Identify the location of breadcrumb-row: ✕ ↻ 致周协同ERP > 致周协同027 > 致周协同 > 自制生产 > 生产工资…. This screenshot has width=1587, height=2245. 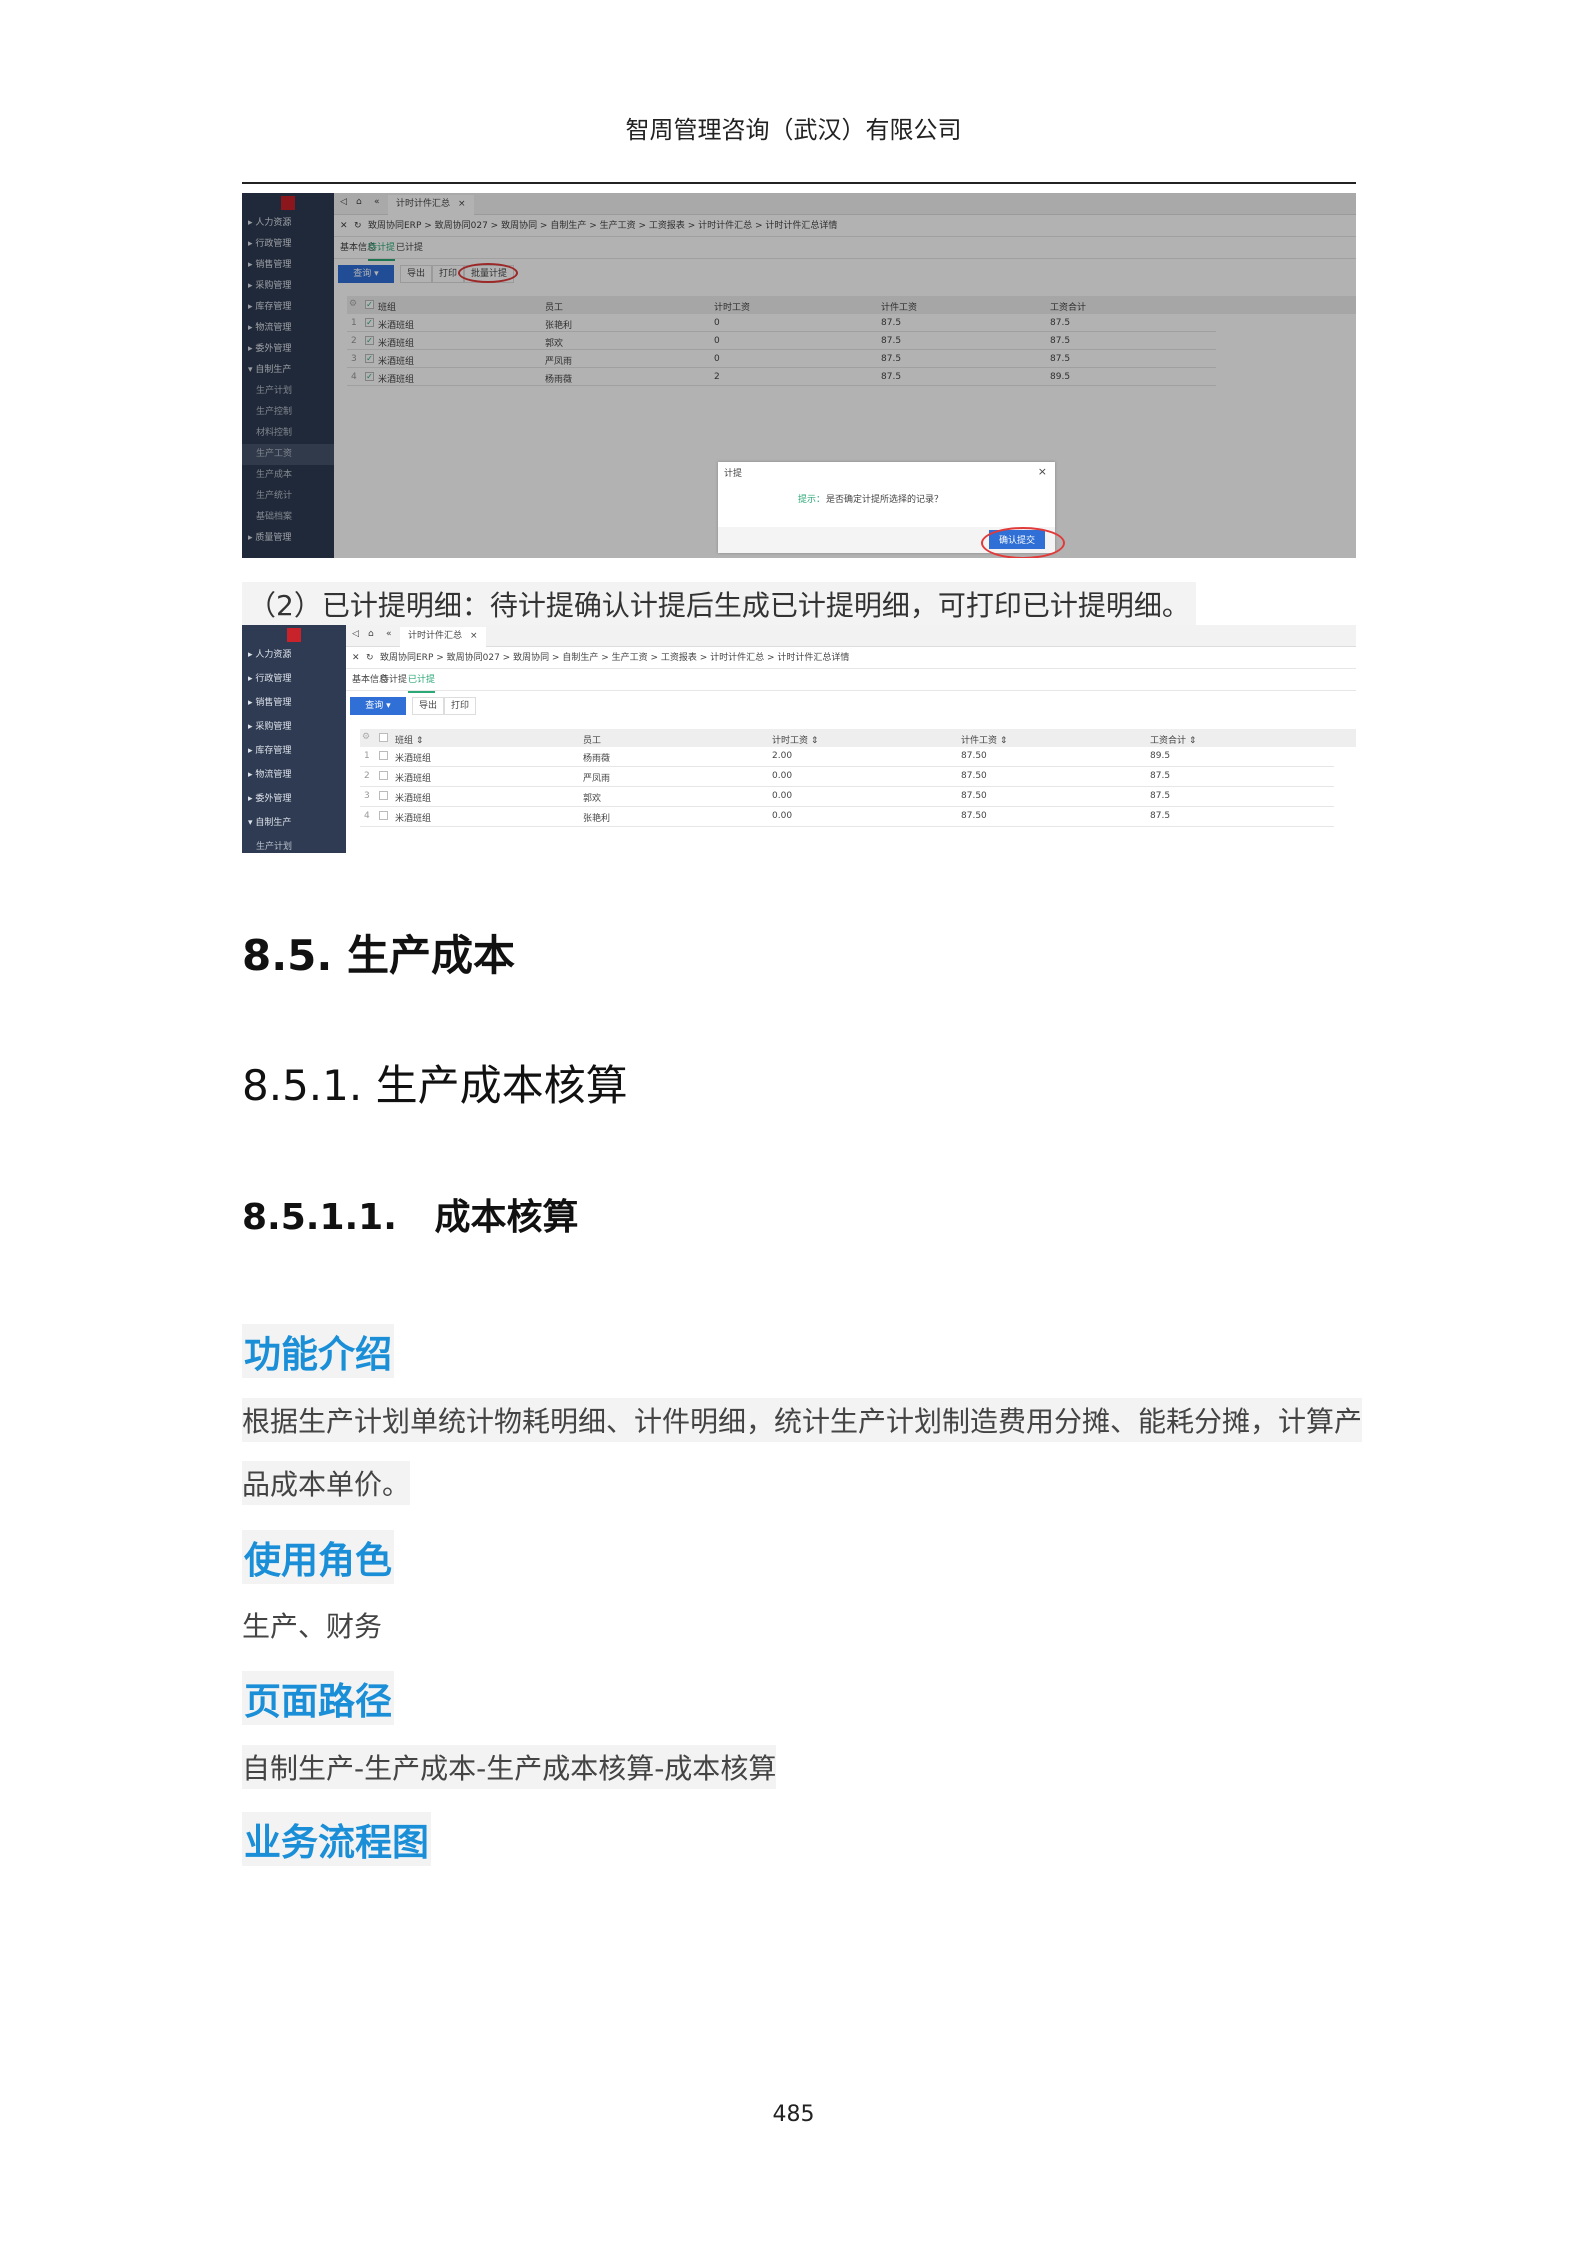
(851, 658).